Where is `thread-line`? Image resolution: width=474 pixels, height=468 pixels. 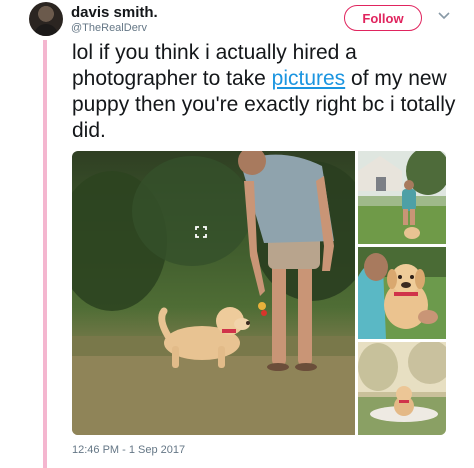
thread-line is located at coordinates (45, 254).